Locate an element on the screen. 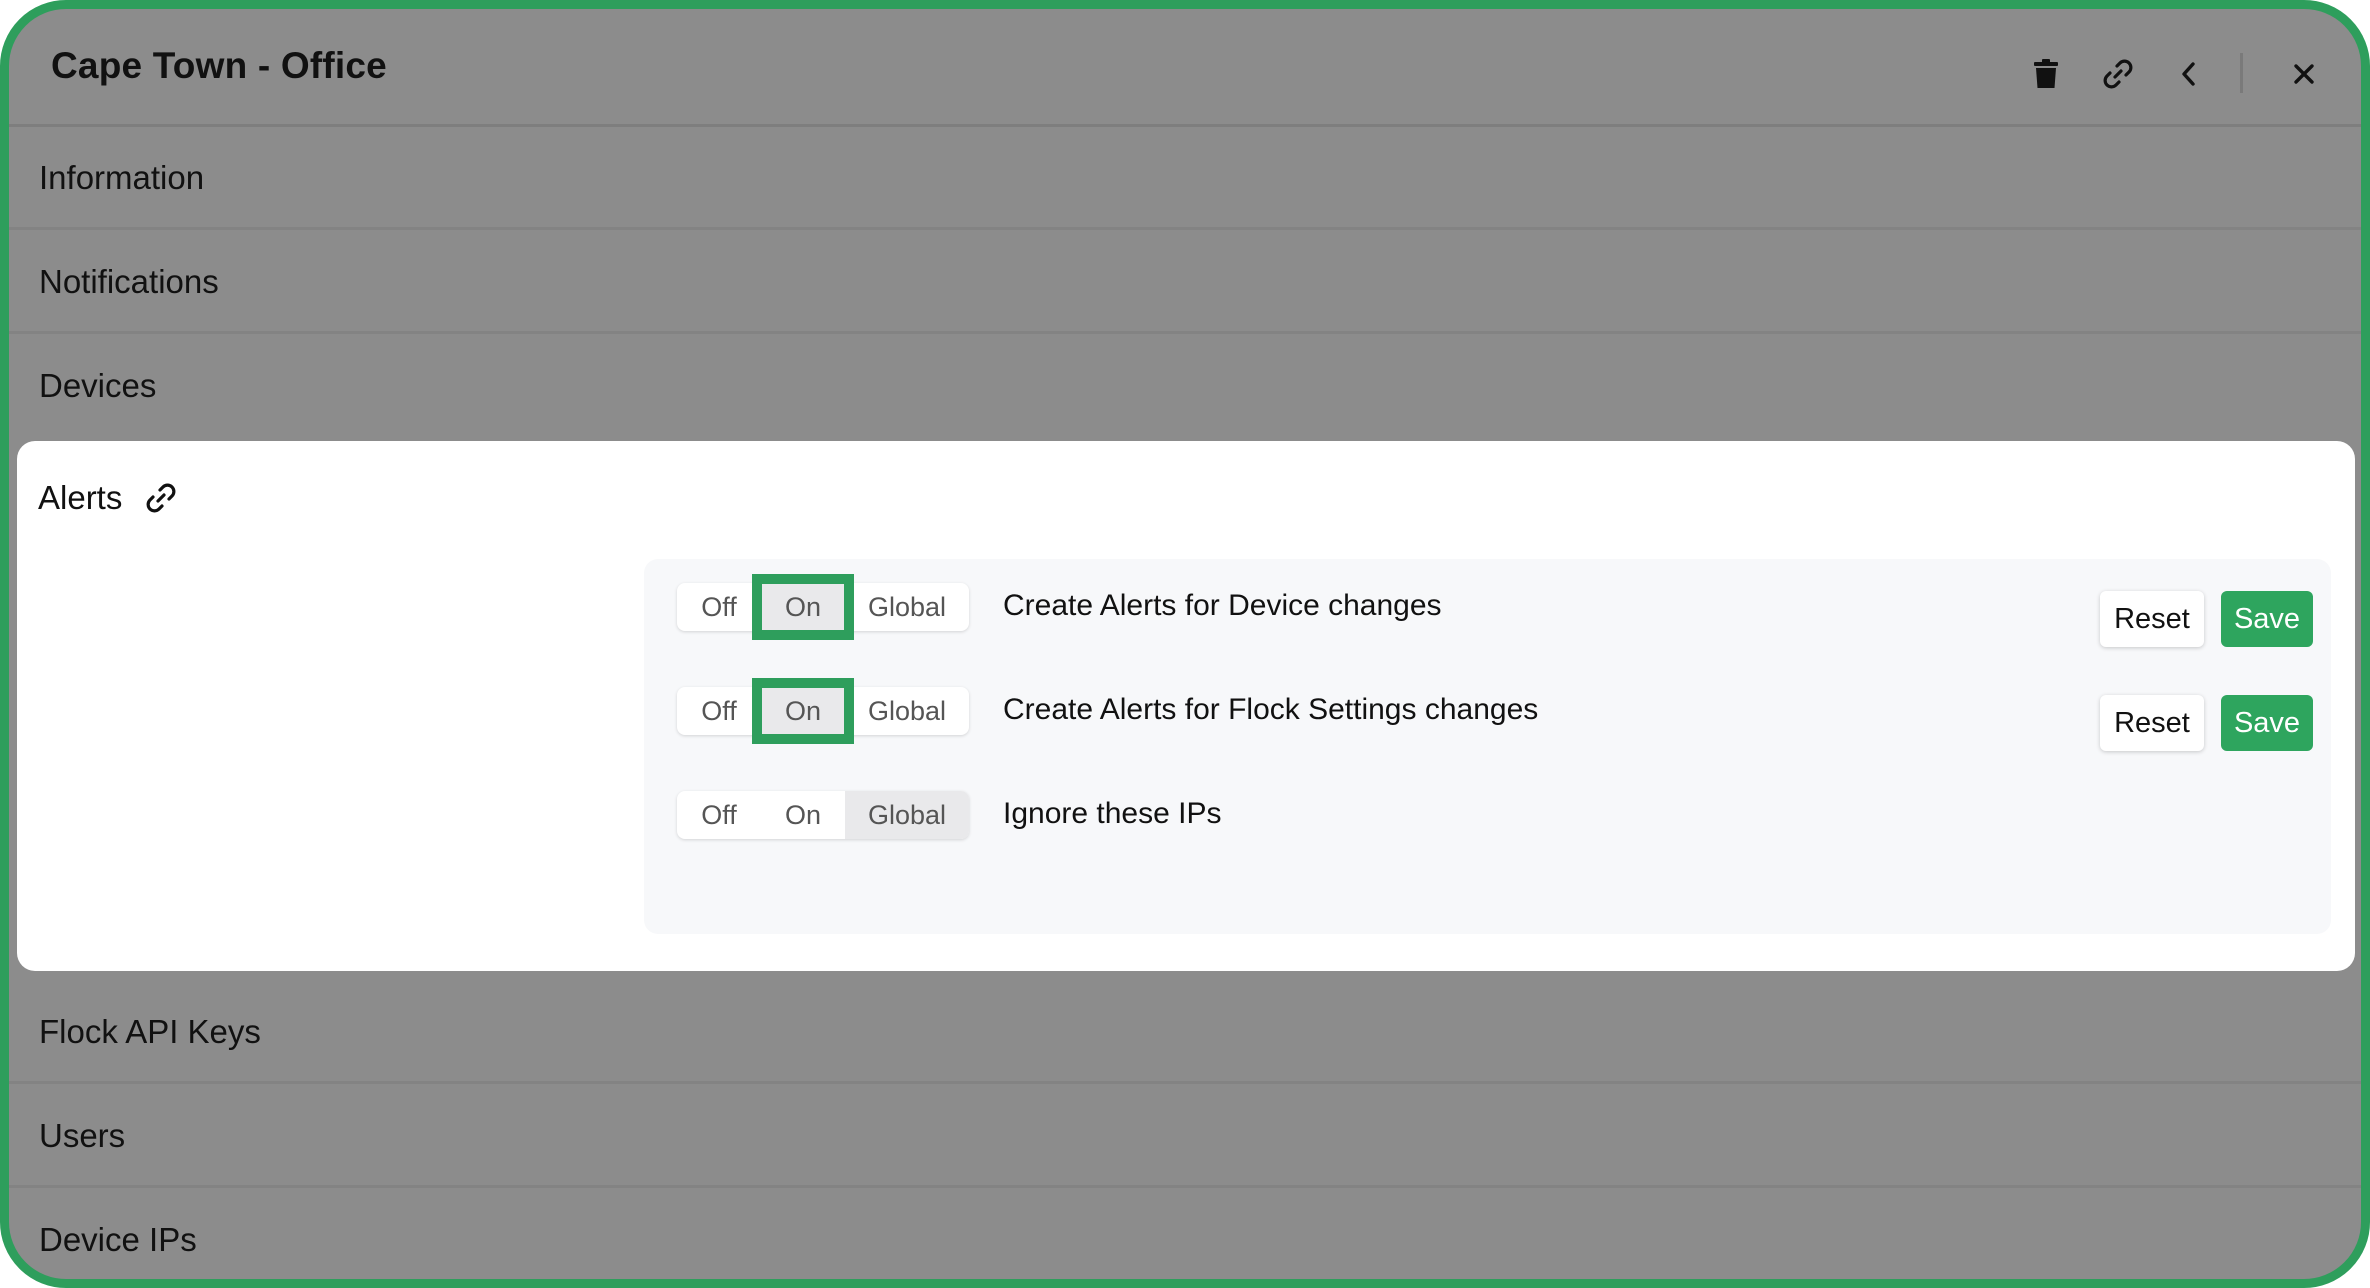  section-label: Flock API Keys is located at coordinates (150, 1031).